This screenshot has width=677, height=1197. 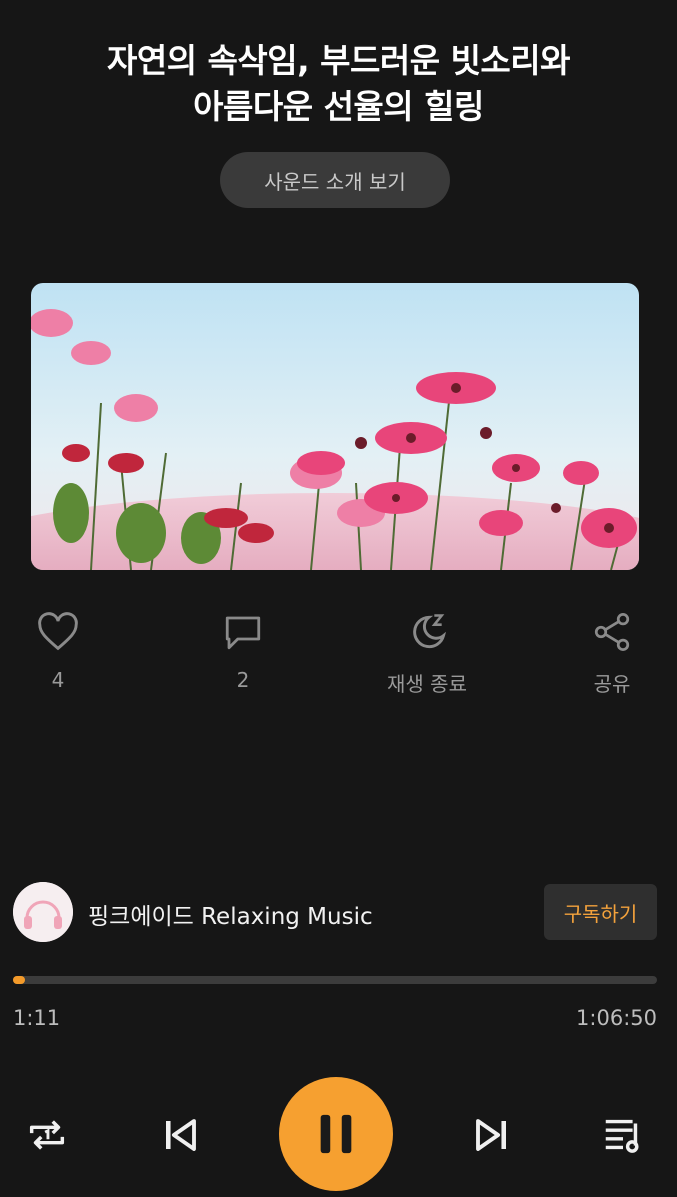 I want to click on like-count: 4, so click(x=58, y=680).